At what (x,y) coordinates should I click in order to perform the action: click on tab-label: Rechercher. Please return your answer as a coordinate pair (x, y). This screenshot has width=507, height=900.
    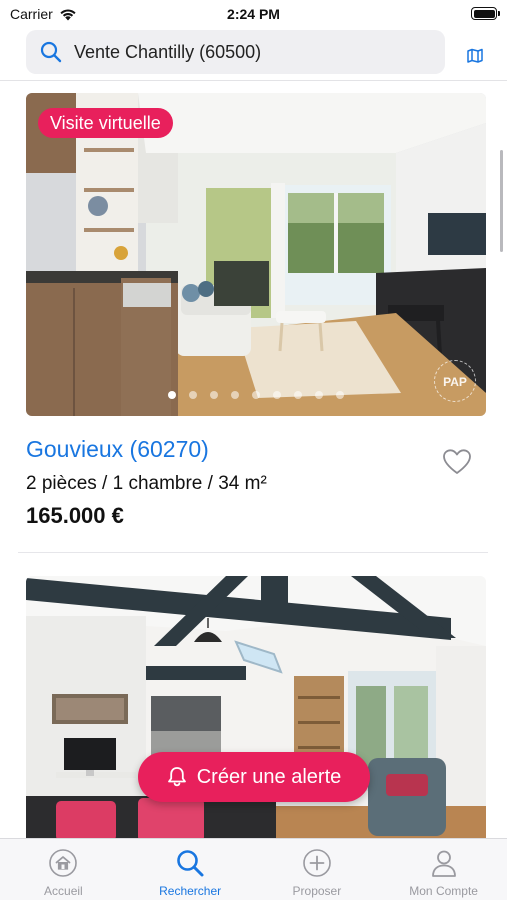
    Looking at the image, I should click on (190, 891).